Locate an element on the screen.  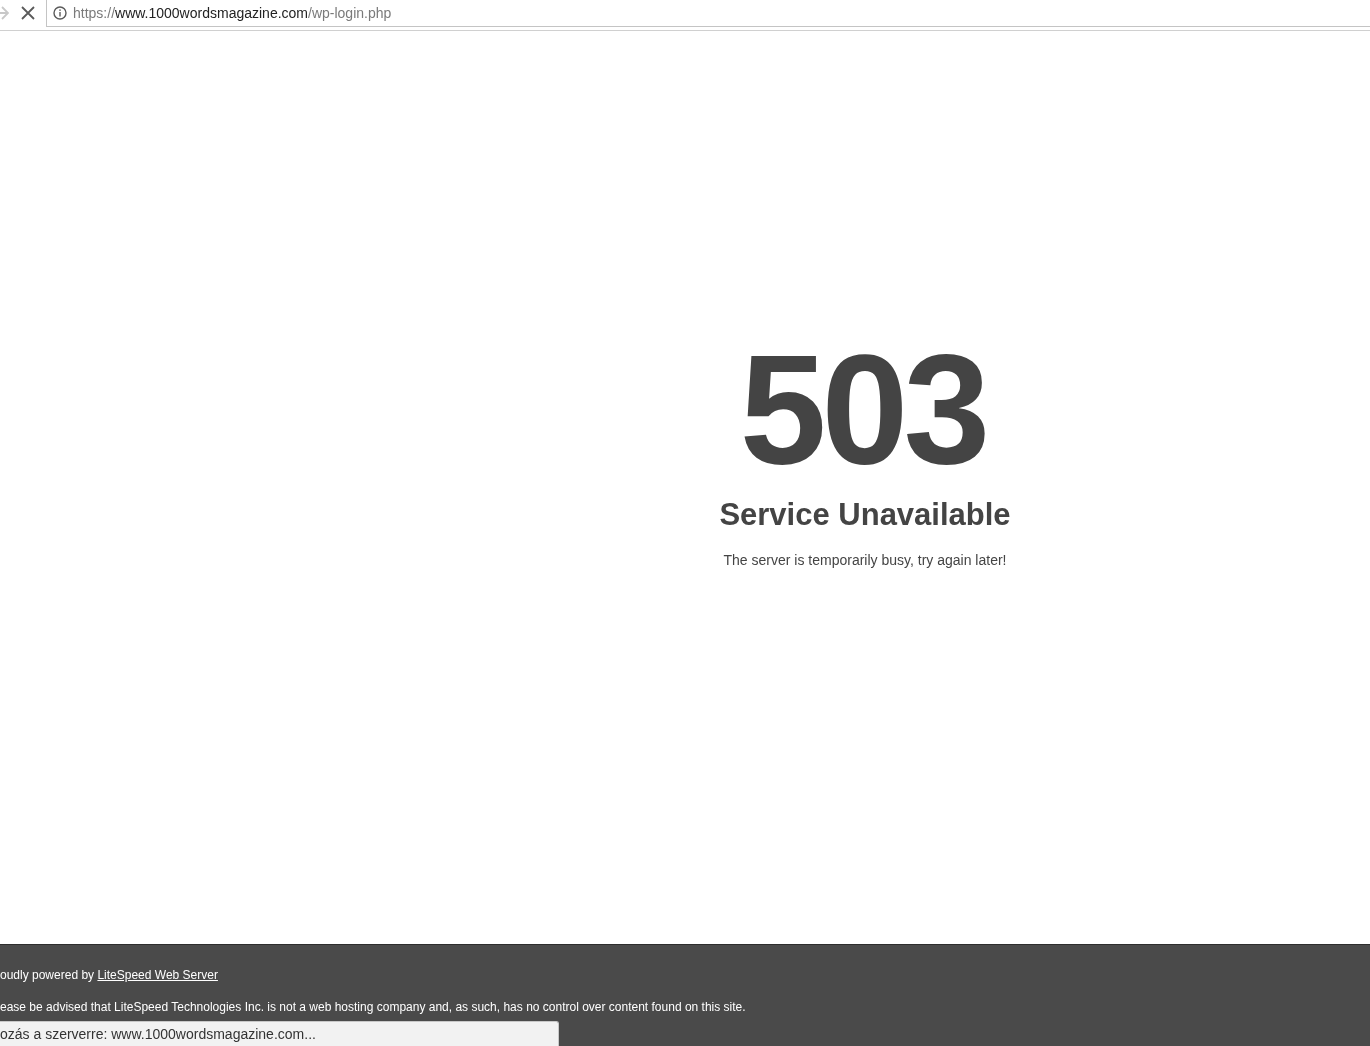
litespeed-link: LiteSpeed Web Server is located at coordinates (157, 975).